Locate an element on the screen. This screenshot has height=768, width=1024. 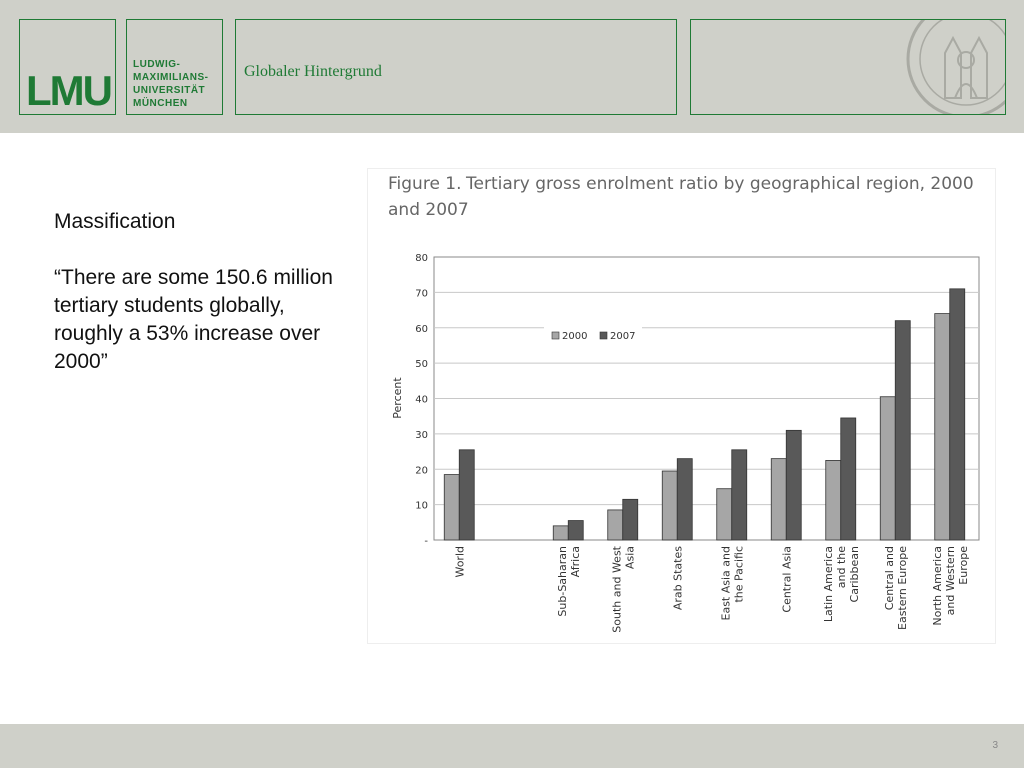
section-title-box: Globaler Hintergrund is located at coordinates (456, 67).